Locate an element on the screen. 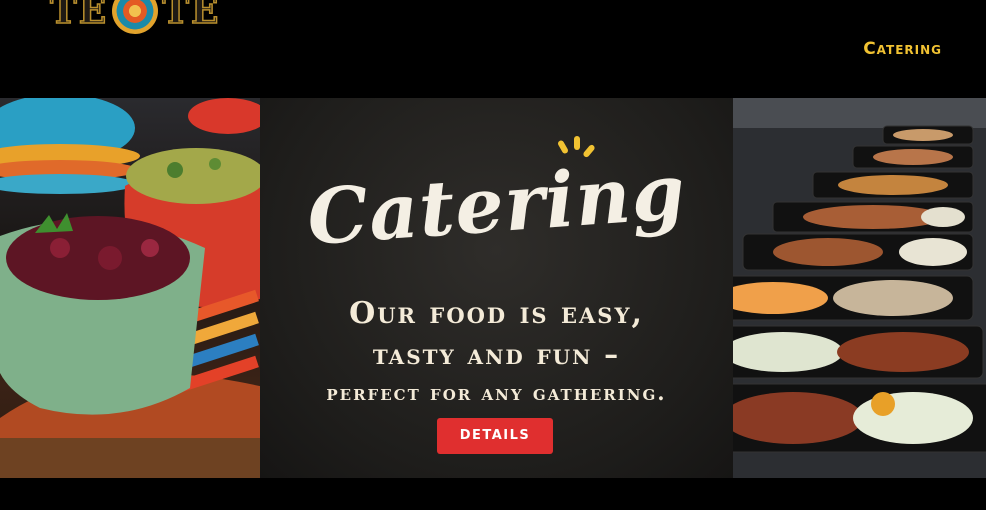 Image resolution: width=986 pixels, height=510 pixels. logo-text-right: TE is located at coordinates (191, 16).